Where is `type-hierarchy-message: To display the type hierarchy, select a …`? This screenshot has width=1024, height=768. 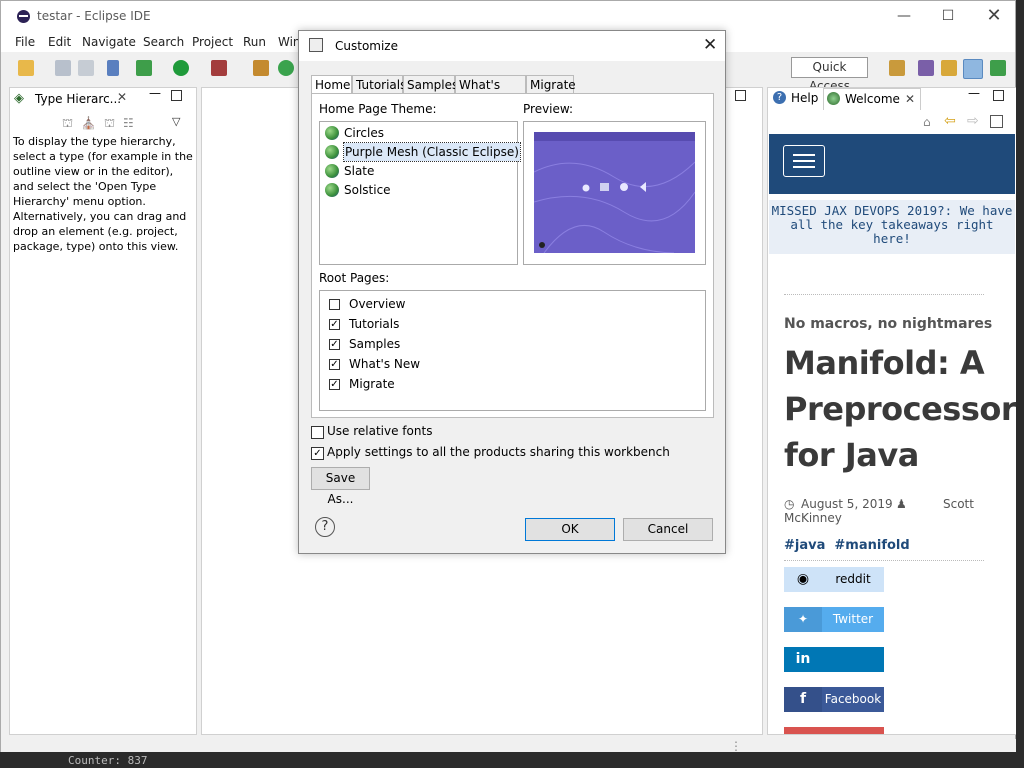 type-hierarchy-message: To display the type hierarchy, select a … is located at coordinates (103, 194).